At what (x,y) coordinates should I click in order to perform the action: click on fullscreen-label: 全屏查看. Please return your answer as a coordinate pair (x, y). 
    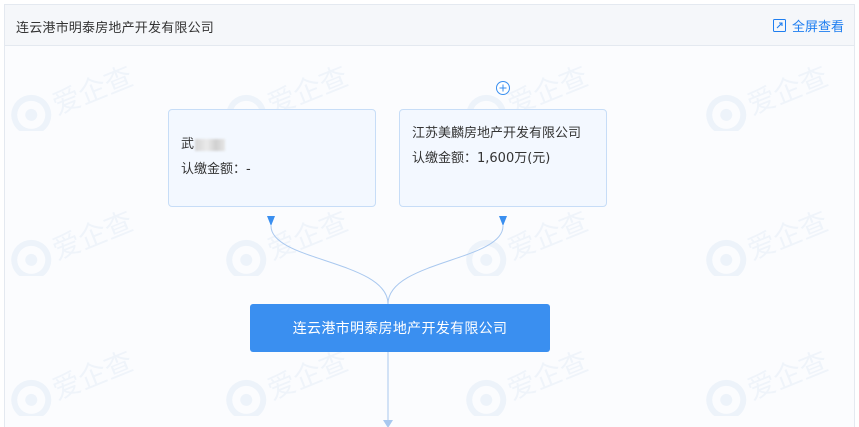
    Looking at the image, I should click on (817, 27).